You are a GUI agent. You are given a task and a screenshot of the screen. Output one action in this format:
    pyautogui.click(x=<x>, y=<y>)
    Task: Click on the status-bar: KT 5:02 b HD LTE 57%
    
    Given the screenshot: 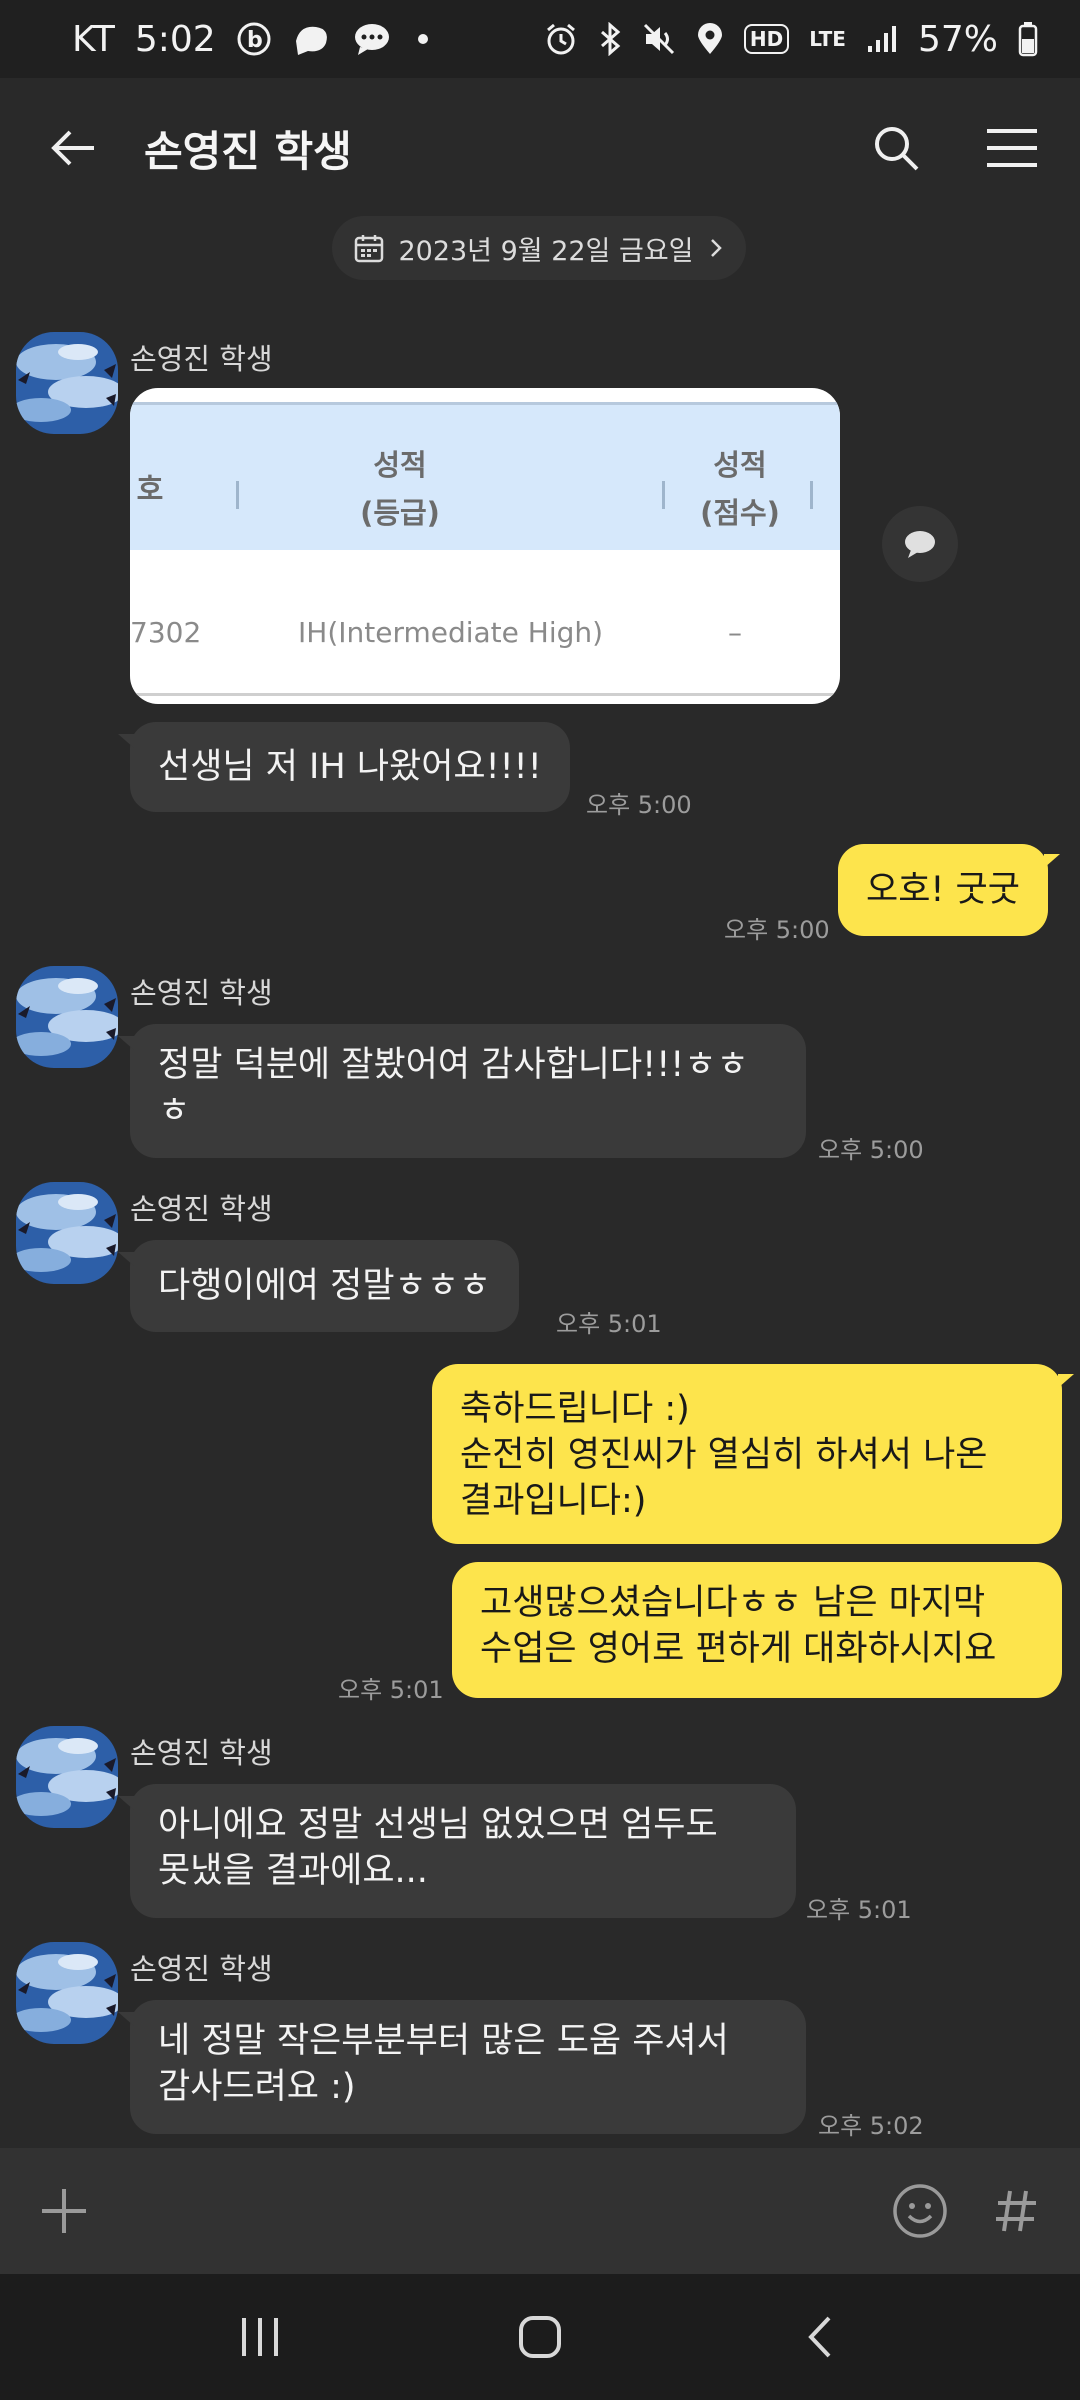 What is the action you would take?
    pyautogui.click(x=540, y=39)
    